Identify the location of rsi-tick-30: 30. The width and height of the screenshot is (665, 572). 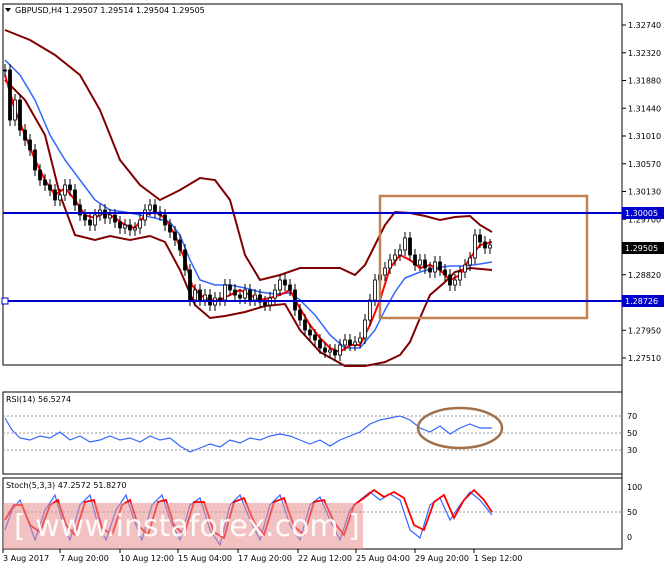
(632, 450).